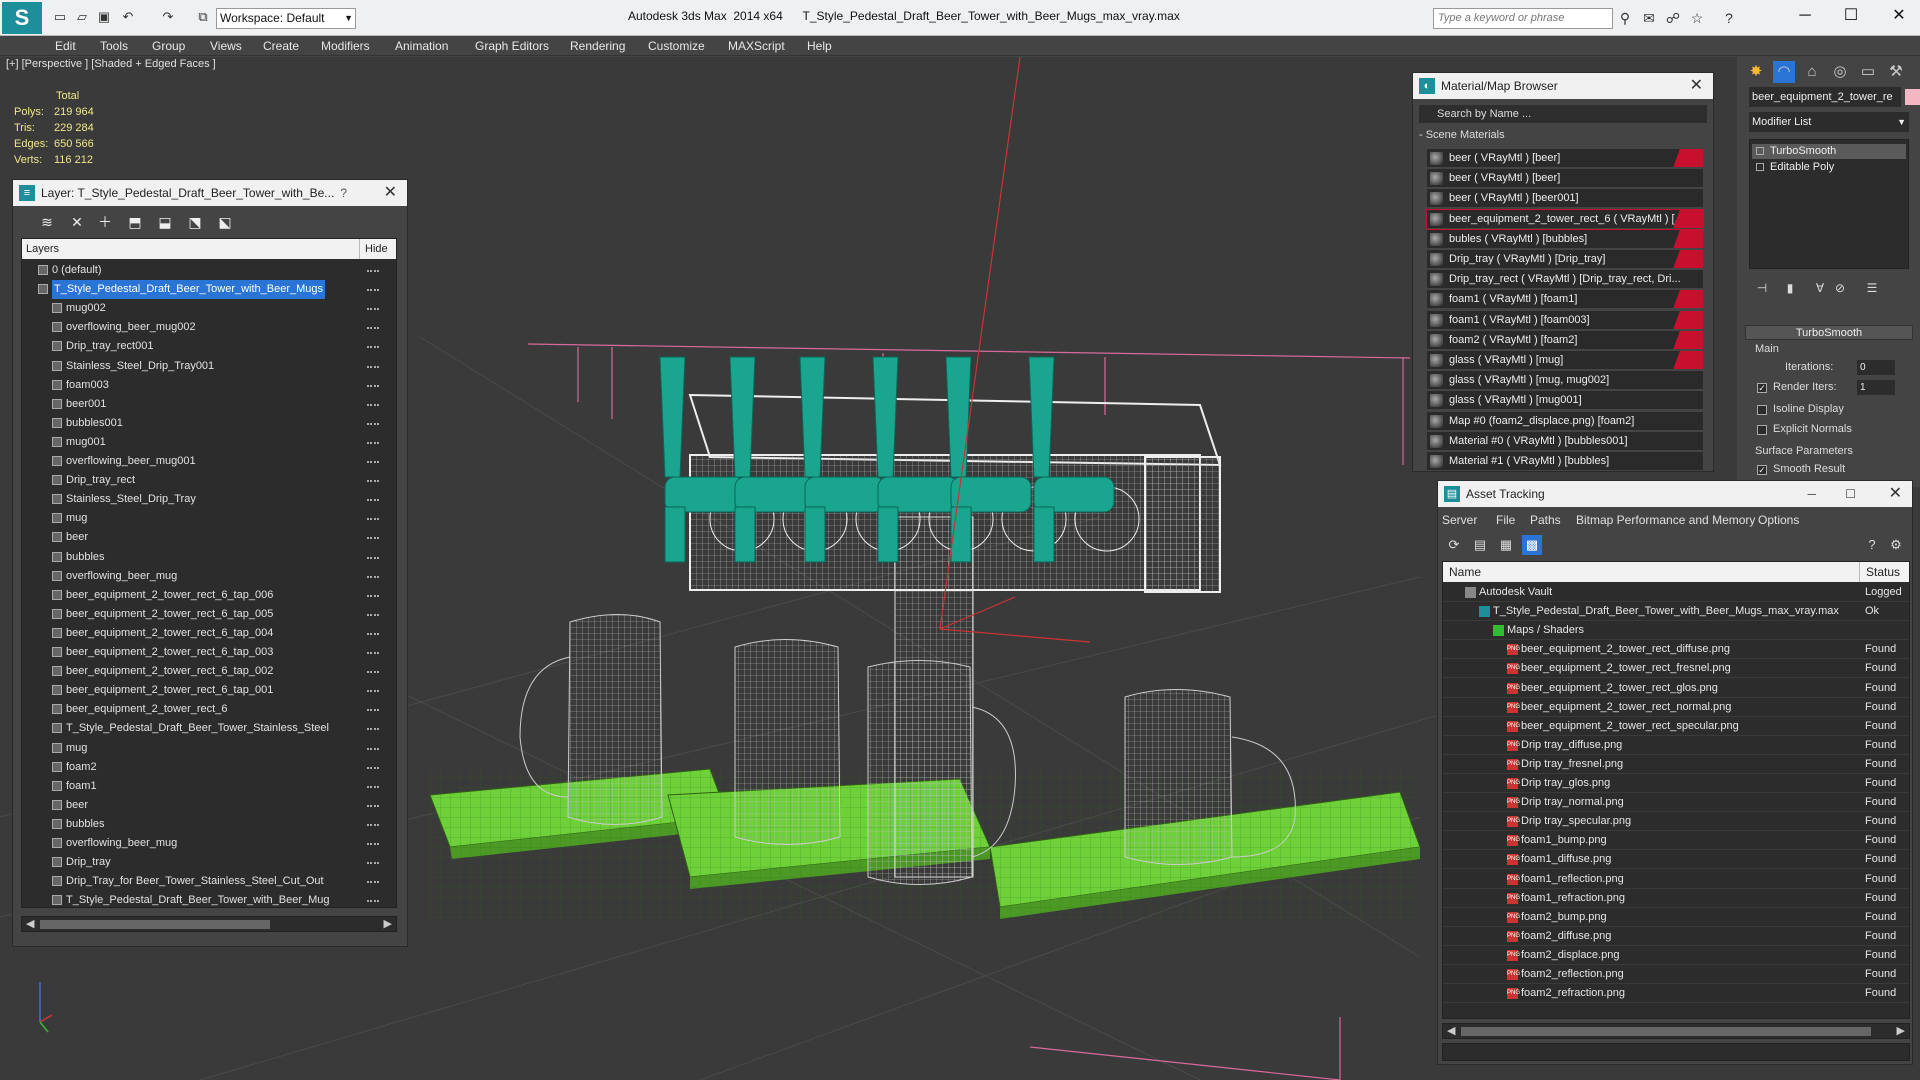 The height and width of the screenshot is (1080, 1920). What do you see at coordinates (1565, 320) in the screenshot?
I see `material-row: foam1 ( VRayMtl ) [foam003]` at bounding box center [1565, 320].